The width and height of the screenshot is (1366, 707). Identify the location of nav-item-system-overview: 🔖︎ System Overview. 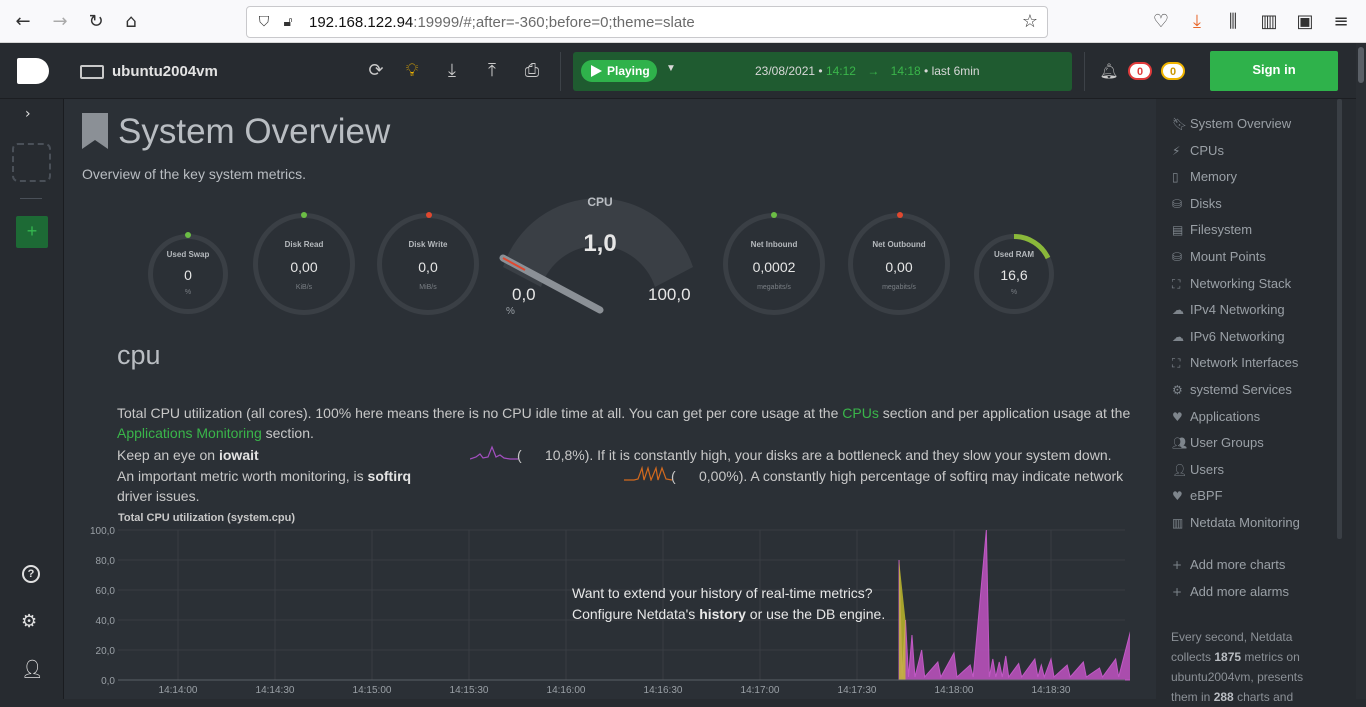
(1231, 124).